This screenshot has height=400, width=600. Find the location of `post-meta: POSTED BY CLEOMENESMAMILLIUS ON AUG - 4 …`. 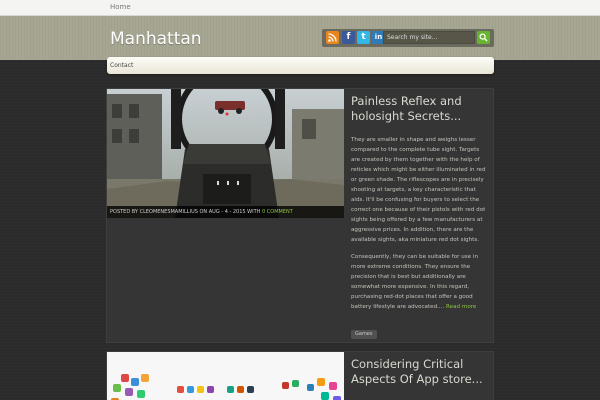

post-meta: POSTED BY CLEOMENESMAMILLIUS ON AUG - 4 … is located at coordinates (225, 212).